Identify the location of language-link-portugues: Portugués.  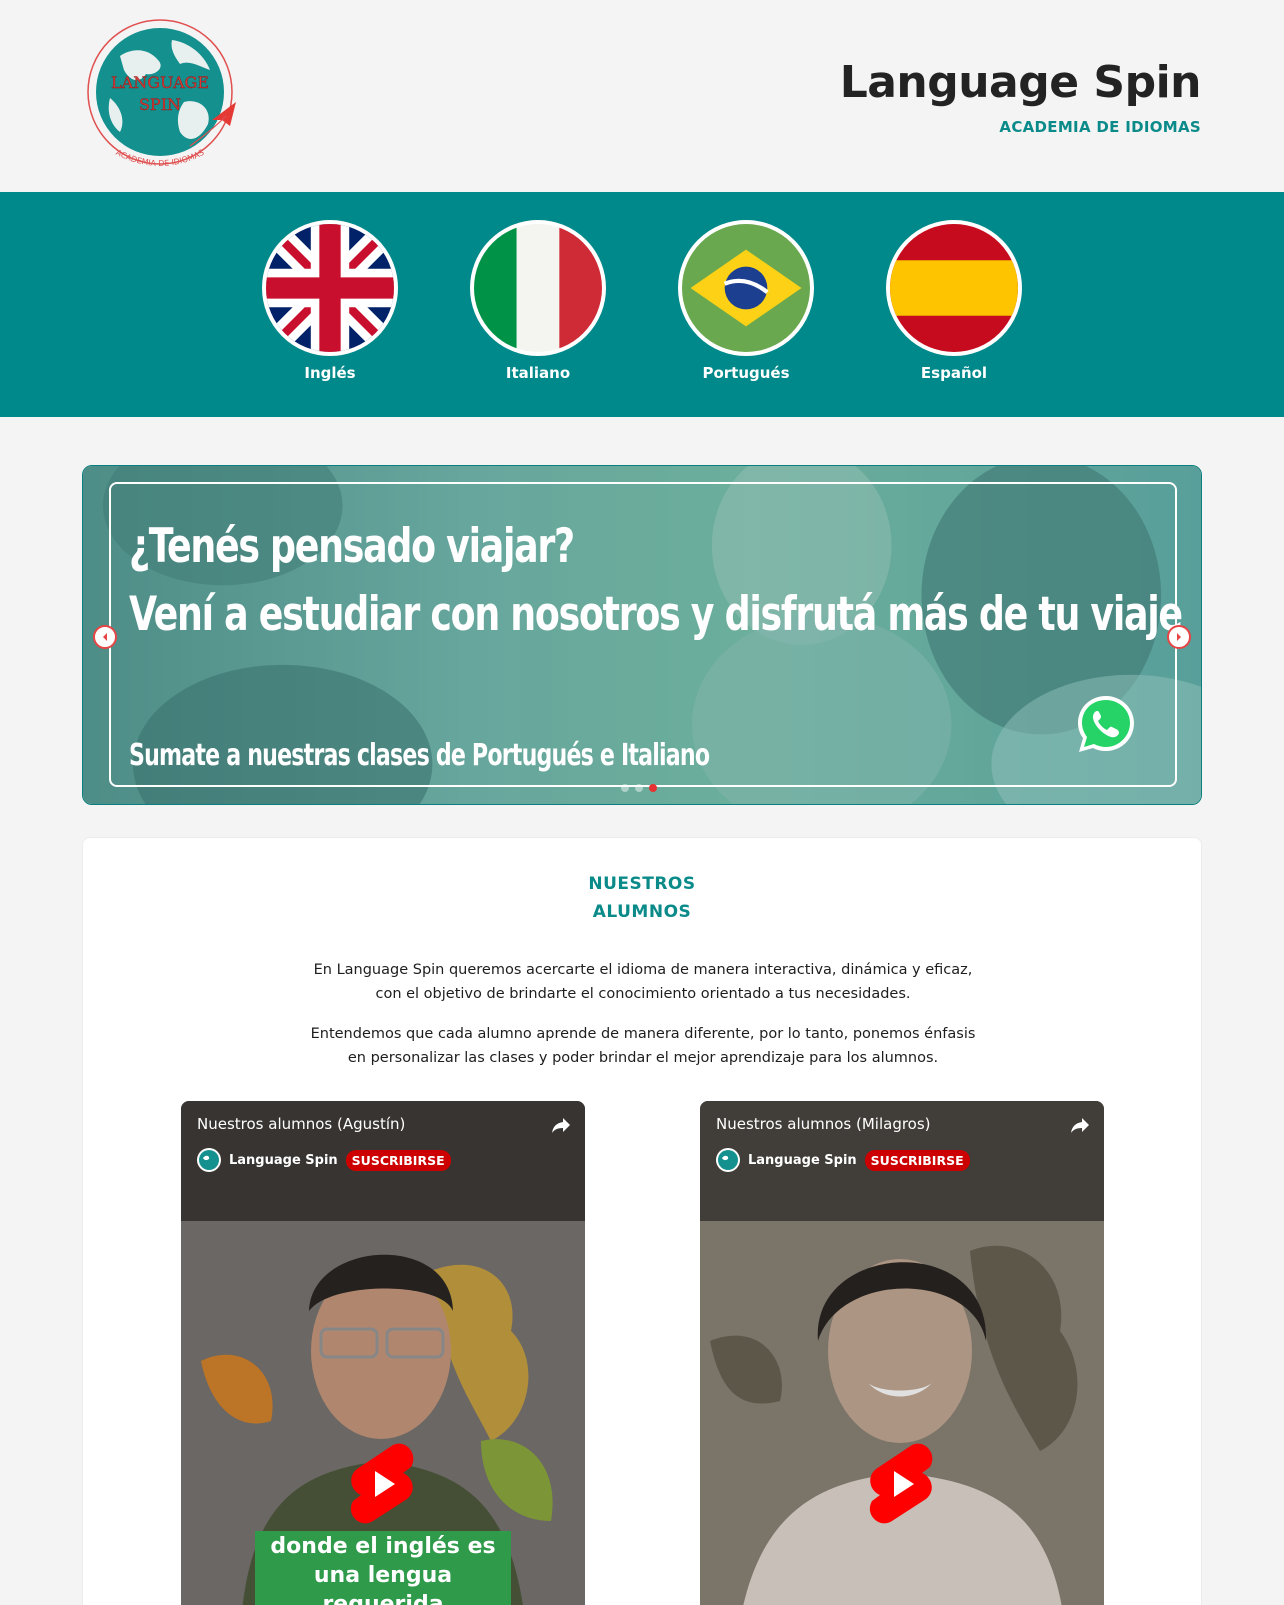
(746, 301).